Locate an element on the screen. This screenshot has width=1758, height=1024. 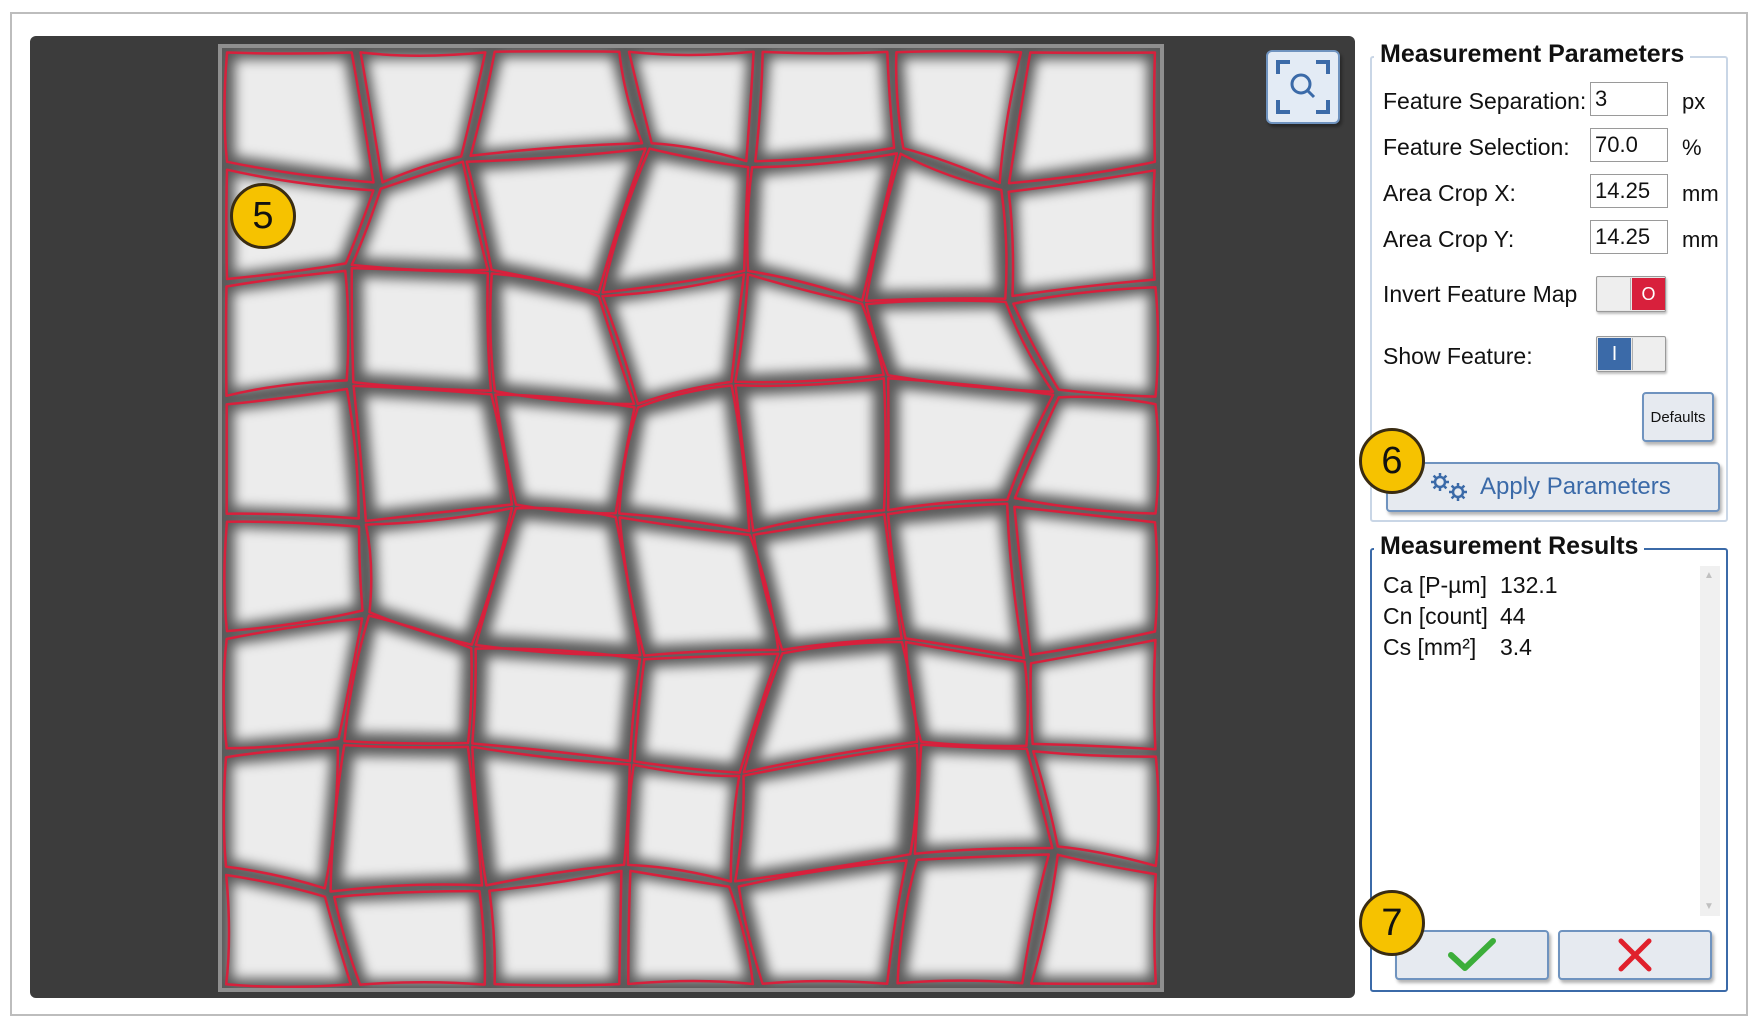
callout-6: 6 is located at coordinates (1392, 461).